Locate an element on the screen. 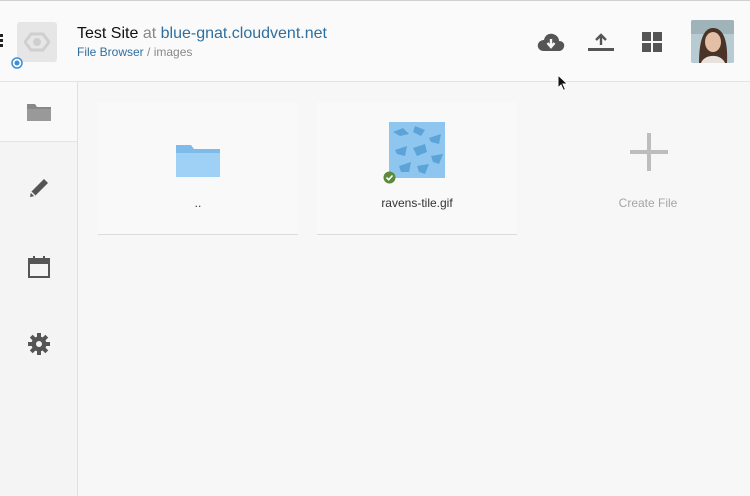 The width and height of the screenshot is (750, 496). create-file-button: Create File is located at coordinates (648, 167).